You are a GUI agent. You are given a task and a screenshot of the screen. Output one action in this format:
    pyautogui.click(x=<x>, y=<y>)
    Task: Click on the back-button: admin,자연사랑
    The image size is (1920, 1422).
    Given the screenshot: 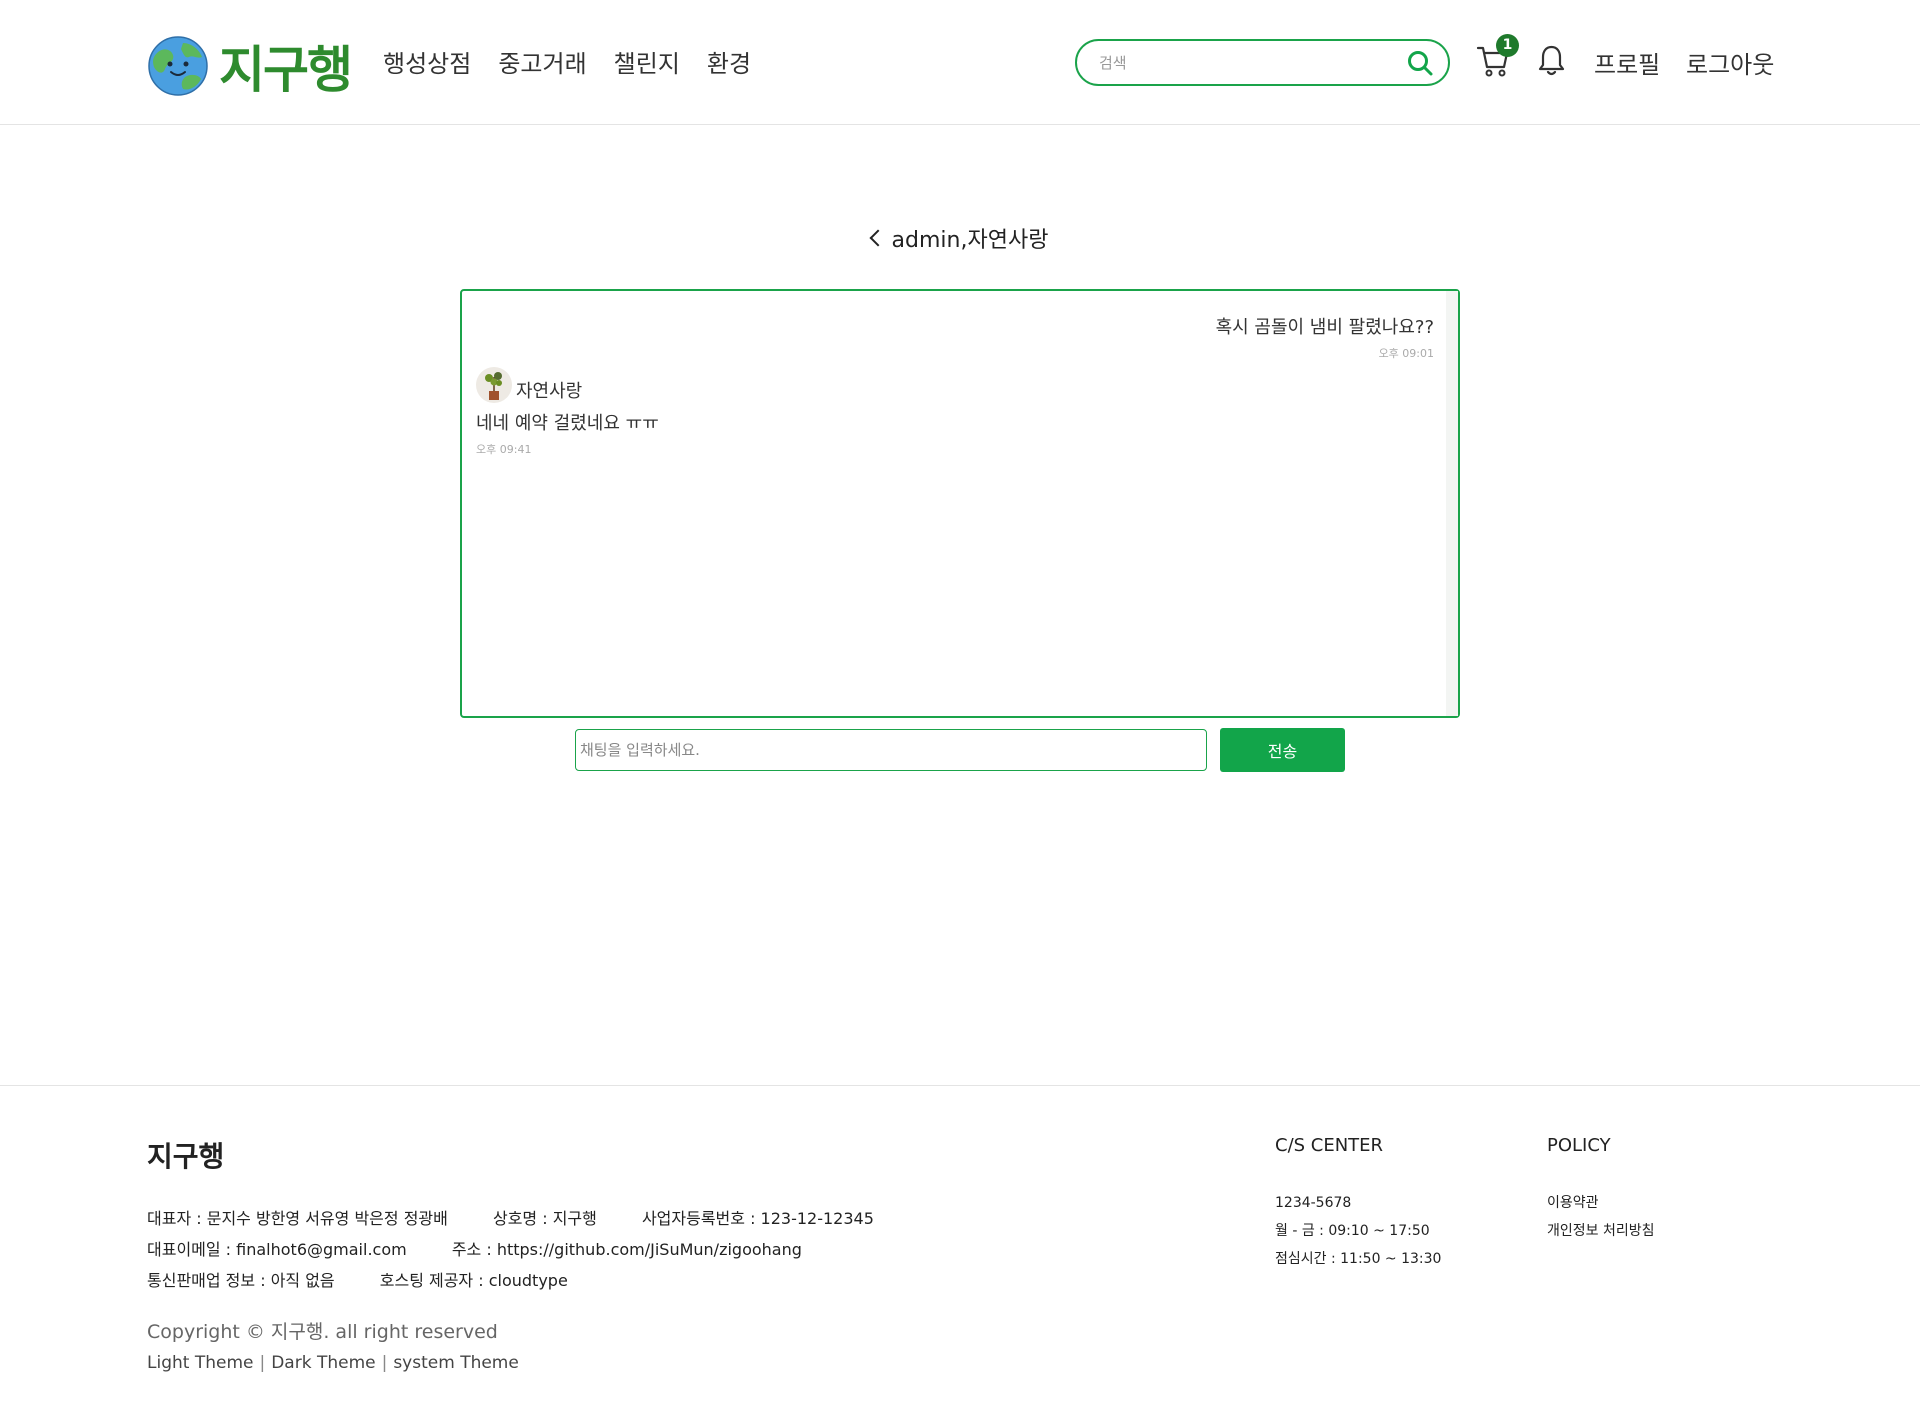 What is the action you would take?
    pyautogui.click(x=959, y=238)
    